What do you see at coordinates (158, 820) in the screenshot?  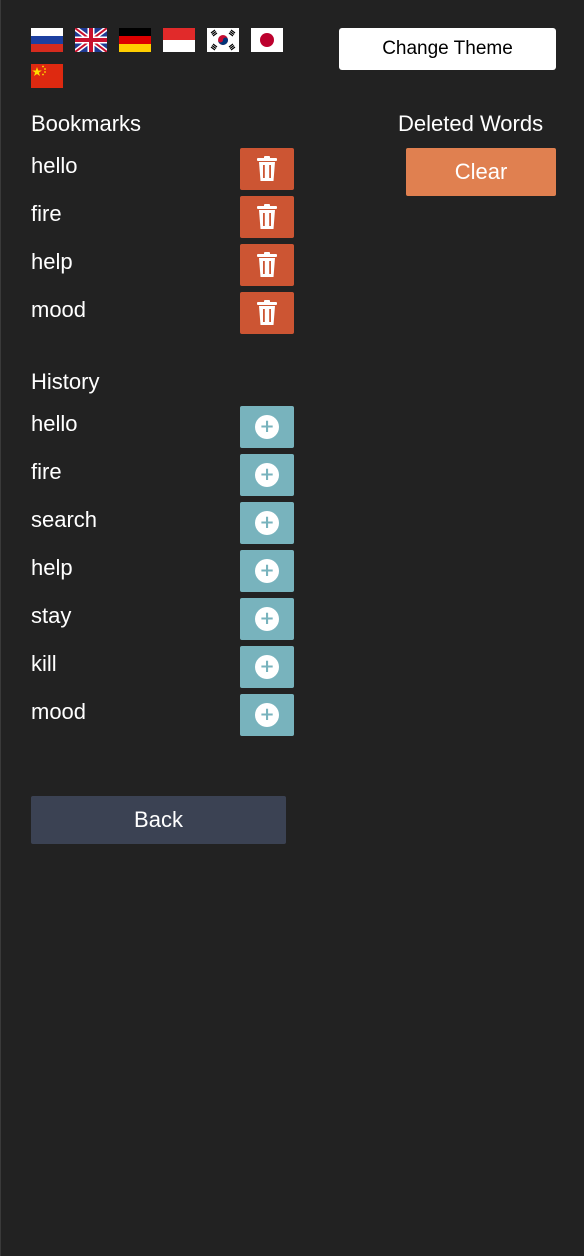 I see `back-button: Back` at bounding box center [158, 820].